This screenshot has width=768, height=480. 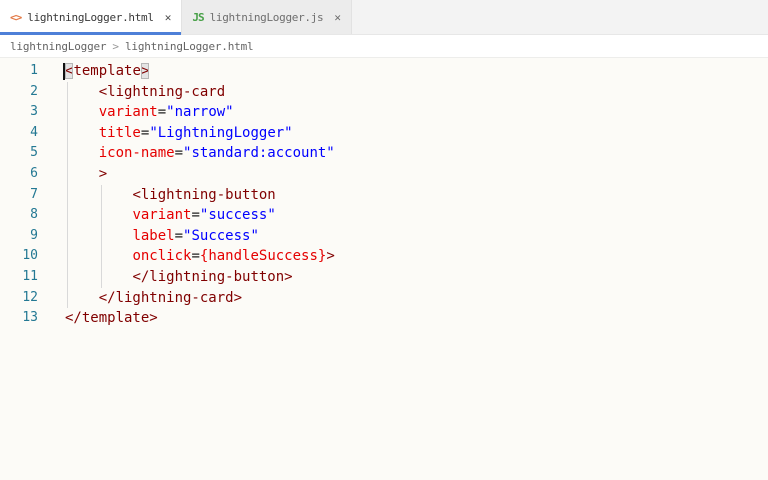 I want to click on code-line-content: </lightning-card>, so click(x=154, y=298).